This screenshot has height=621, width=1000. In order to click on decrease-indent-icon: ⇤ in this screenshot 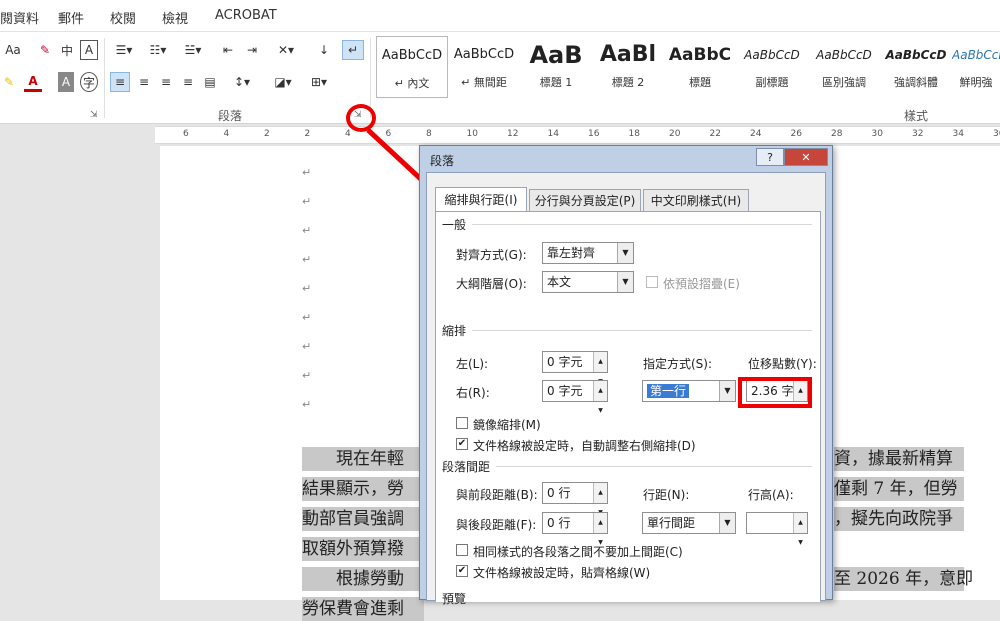, I will do `click(228, 50)`.